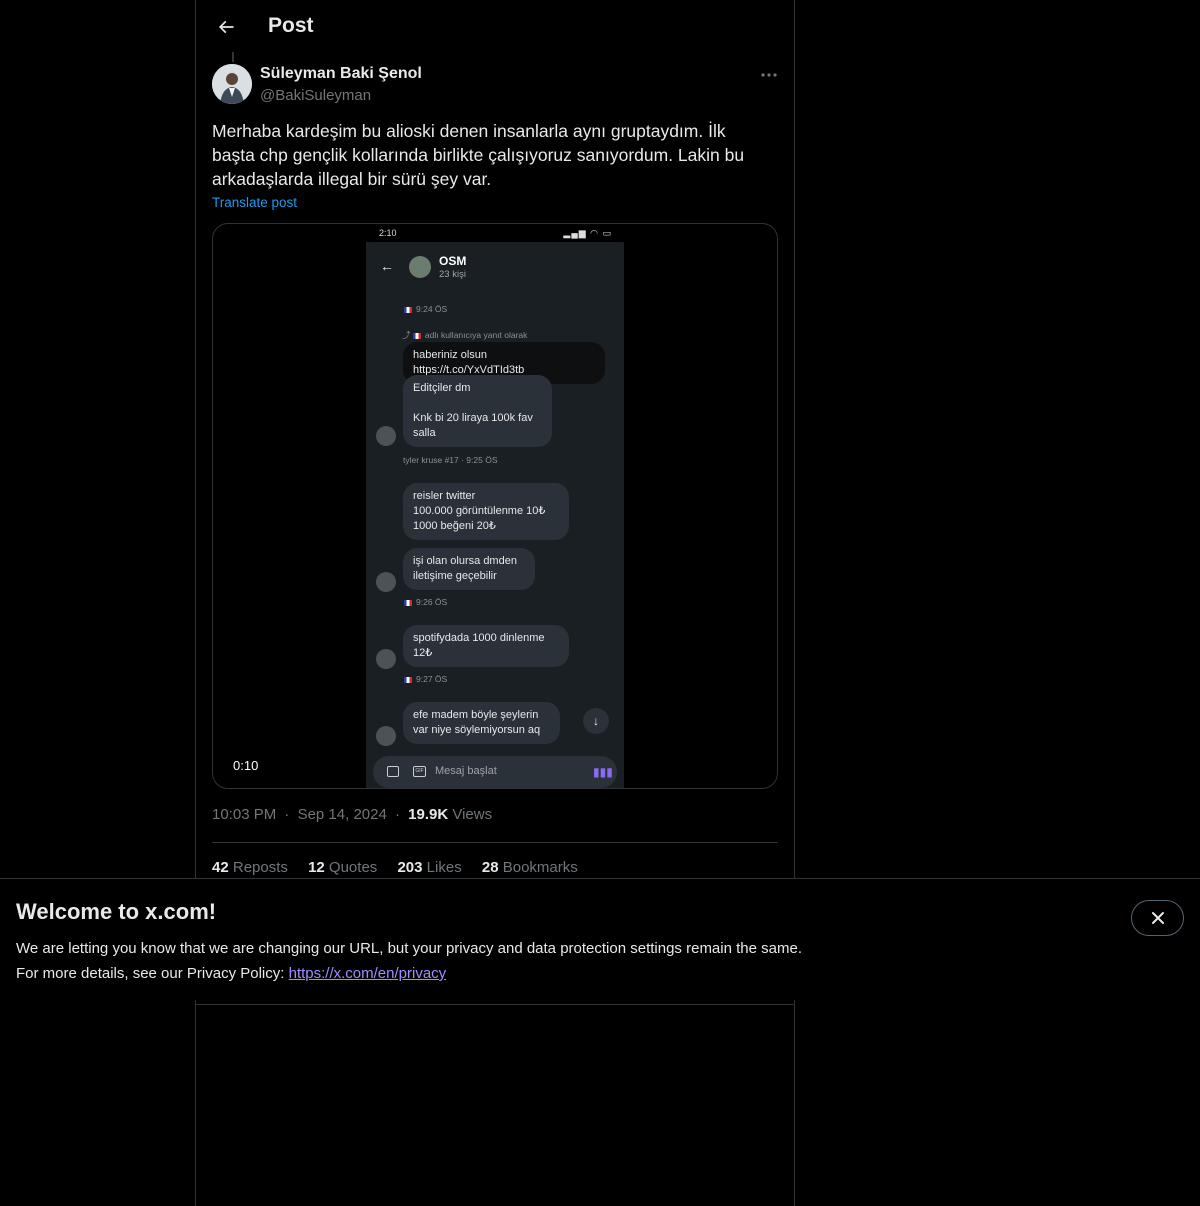  What do you see at coordinates (530, 867) in the screenshot?
I see `bookmarks-stat: 28 Bookmarks` at bounding box center [530, 867].